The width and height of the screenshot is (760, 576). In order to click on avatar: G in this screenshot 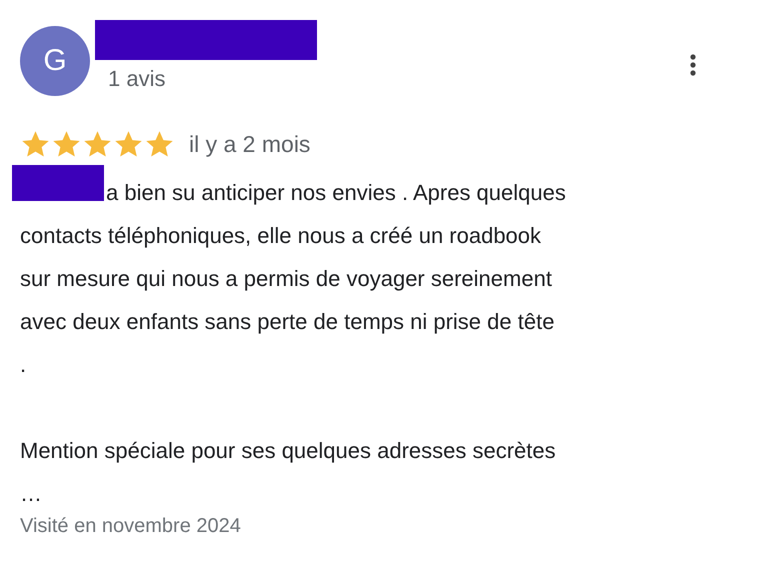, I will do `click(55, 61)`.